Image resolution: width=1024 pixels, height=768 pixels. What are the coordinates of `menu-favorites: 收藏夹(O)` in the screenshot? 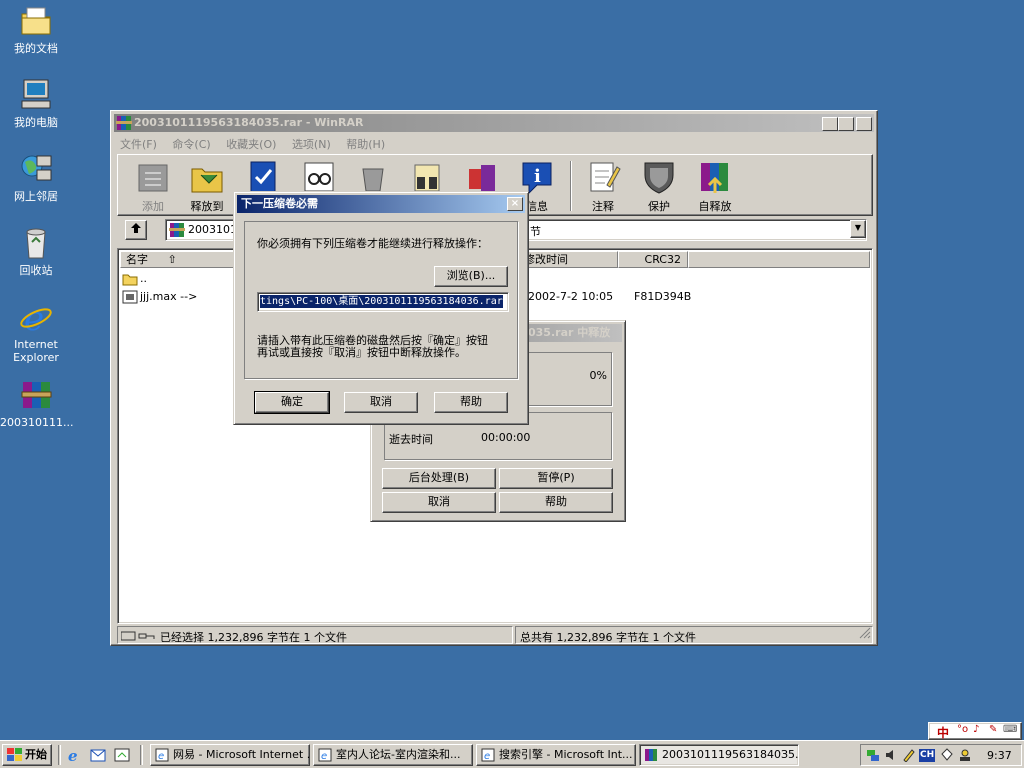 It's located at (251, 142).